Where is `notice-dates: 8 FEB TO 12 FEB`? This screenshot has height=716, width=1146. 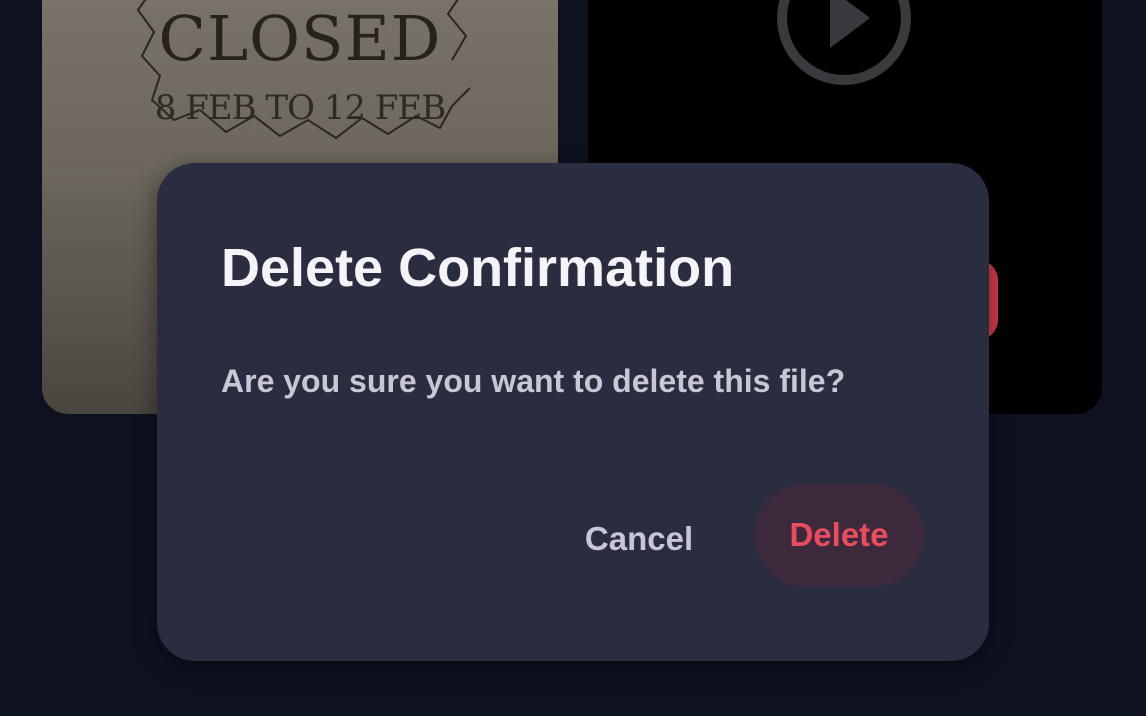
notice-dates: 8 FEB TO 12 FEB is located at coordinates (300, 108).